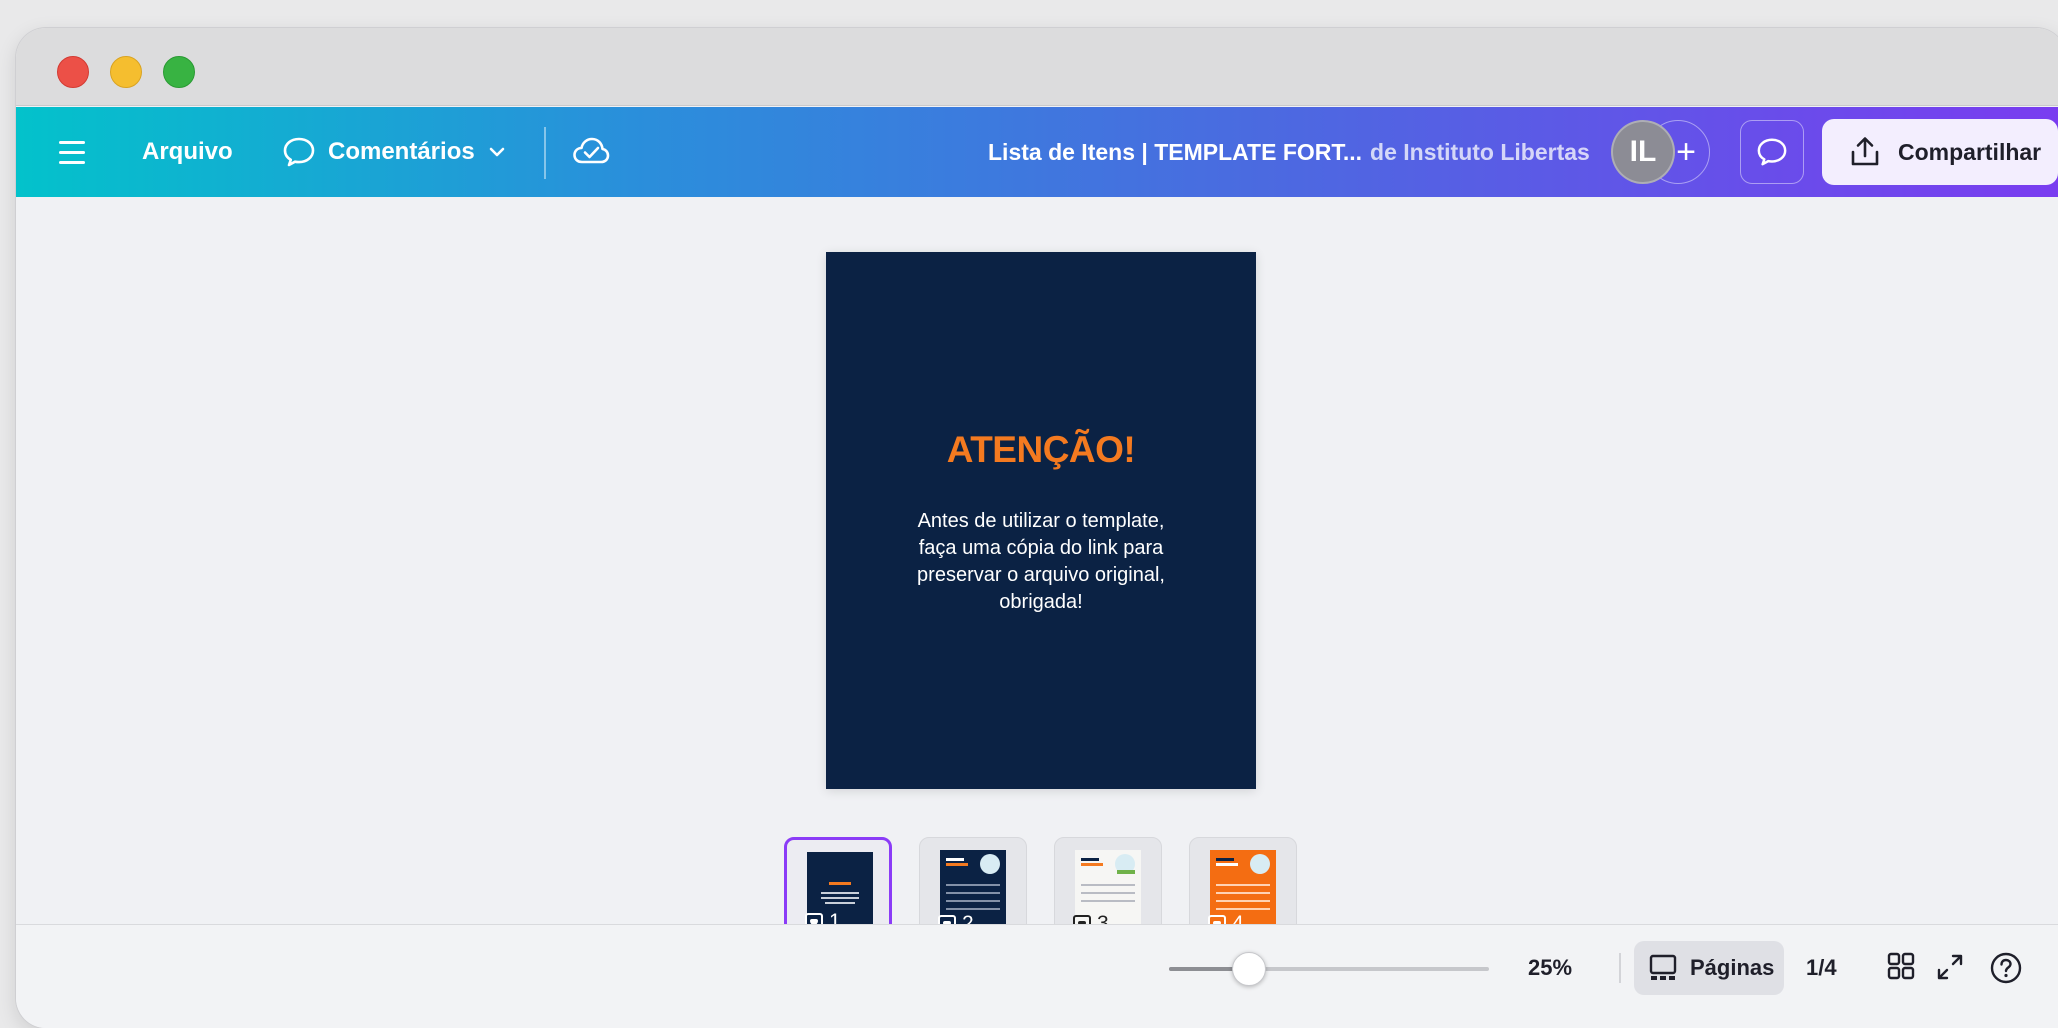 This screenshot has height=1028, width=2058. I want to click on avatar: IL, so click(1643, 152).